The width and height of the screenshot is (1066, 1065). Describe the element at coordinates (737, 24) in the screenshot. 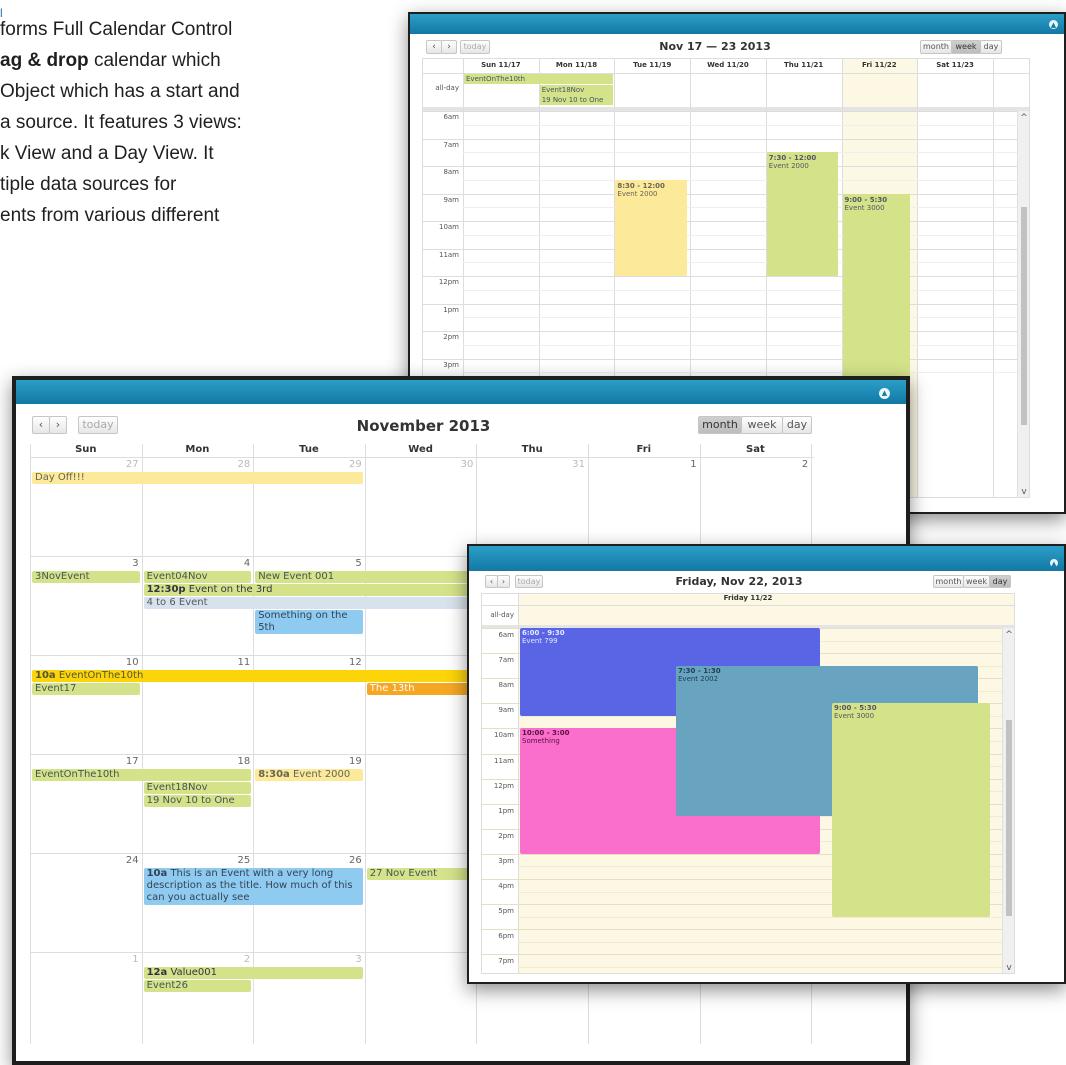

I see `week-window-header-bar` at that location.